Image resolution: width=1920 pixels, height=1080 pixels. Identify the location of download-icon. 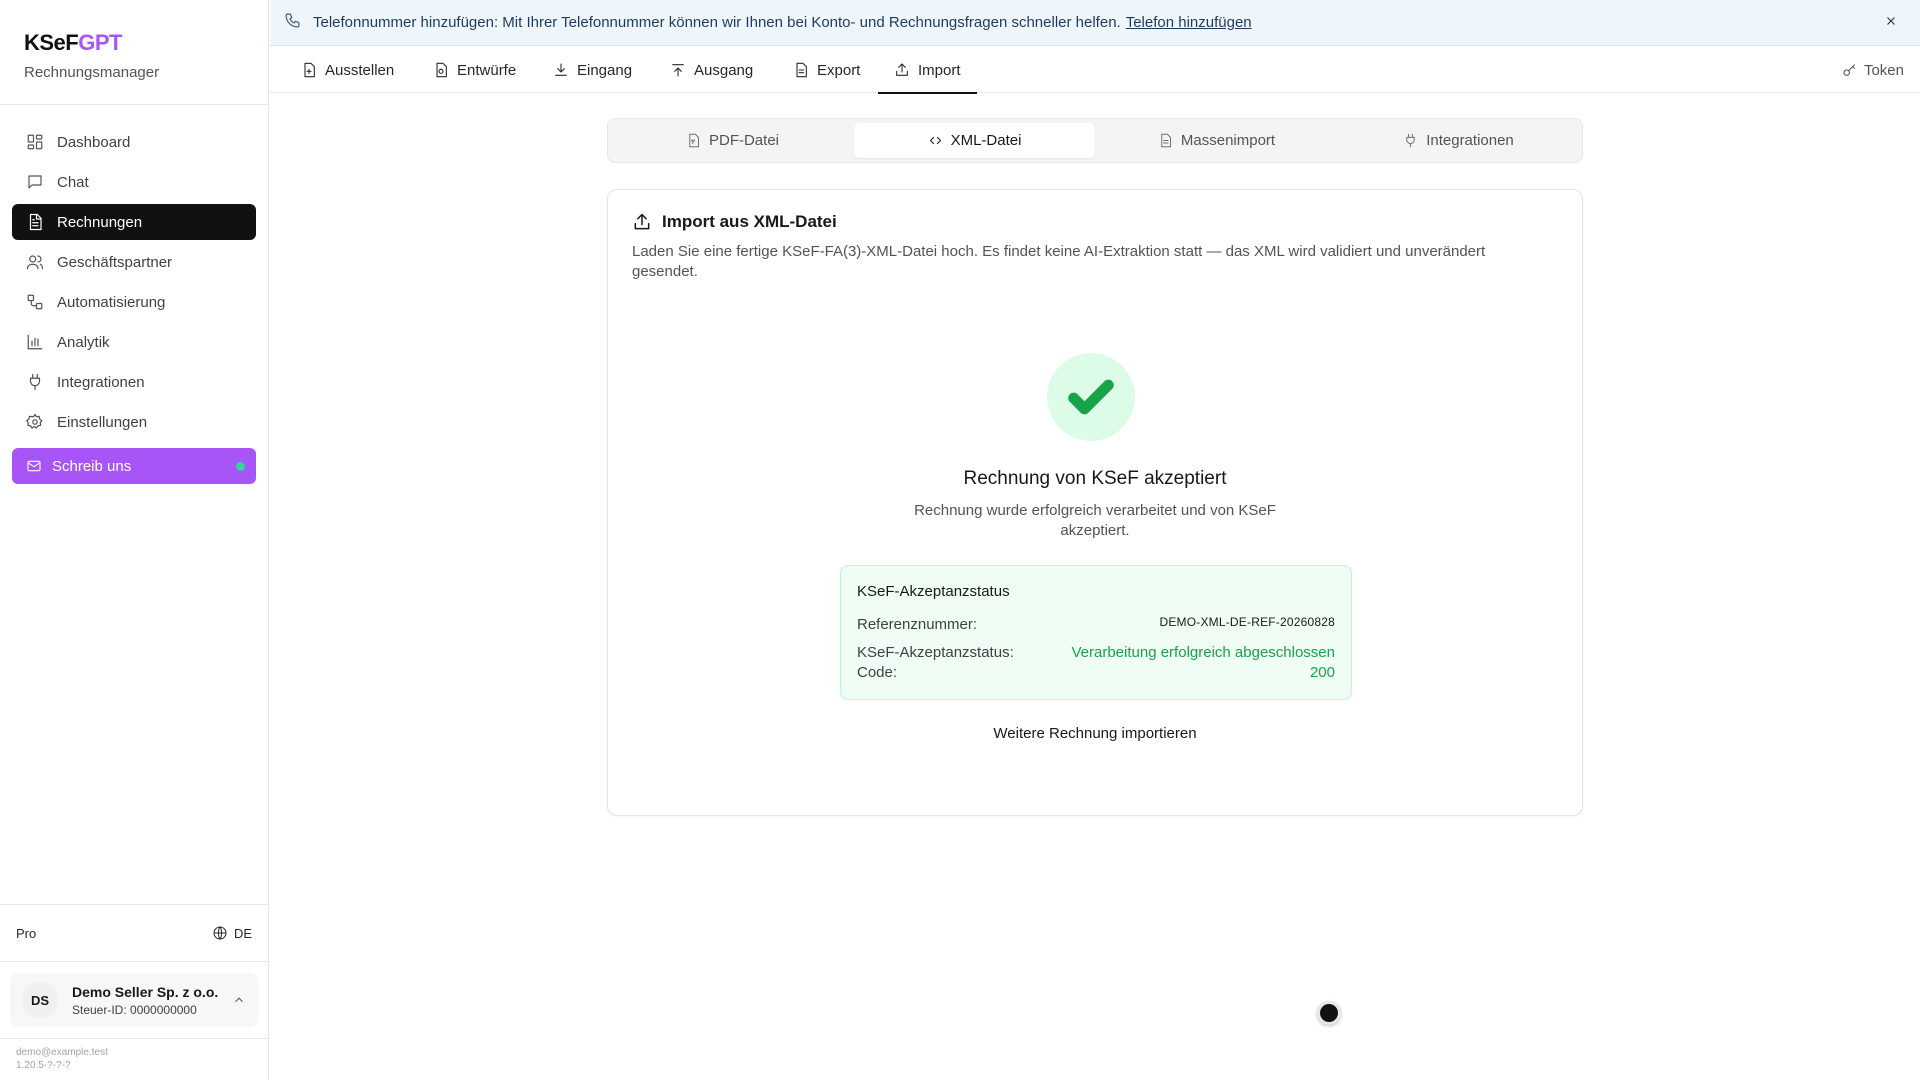
(561, 69).